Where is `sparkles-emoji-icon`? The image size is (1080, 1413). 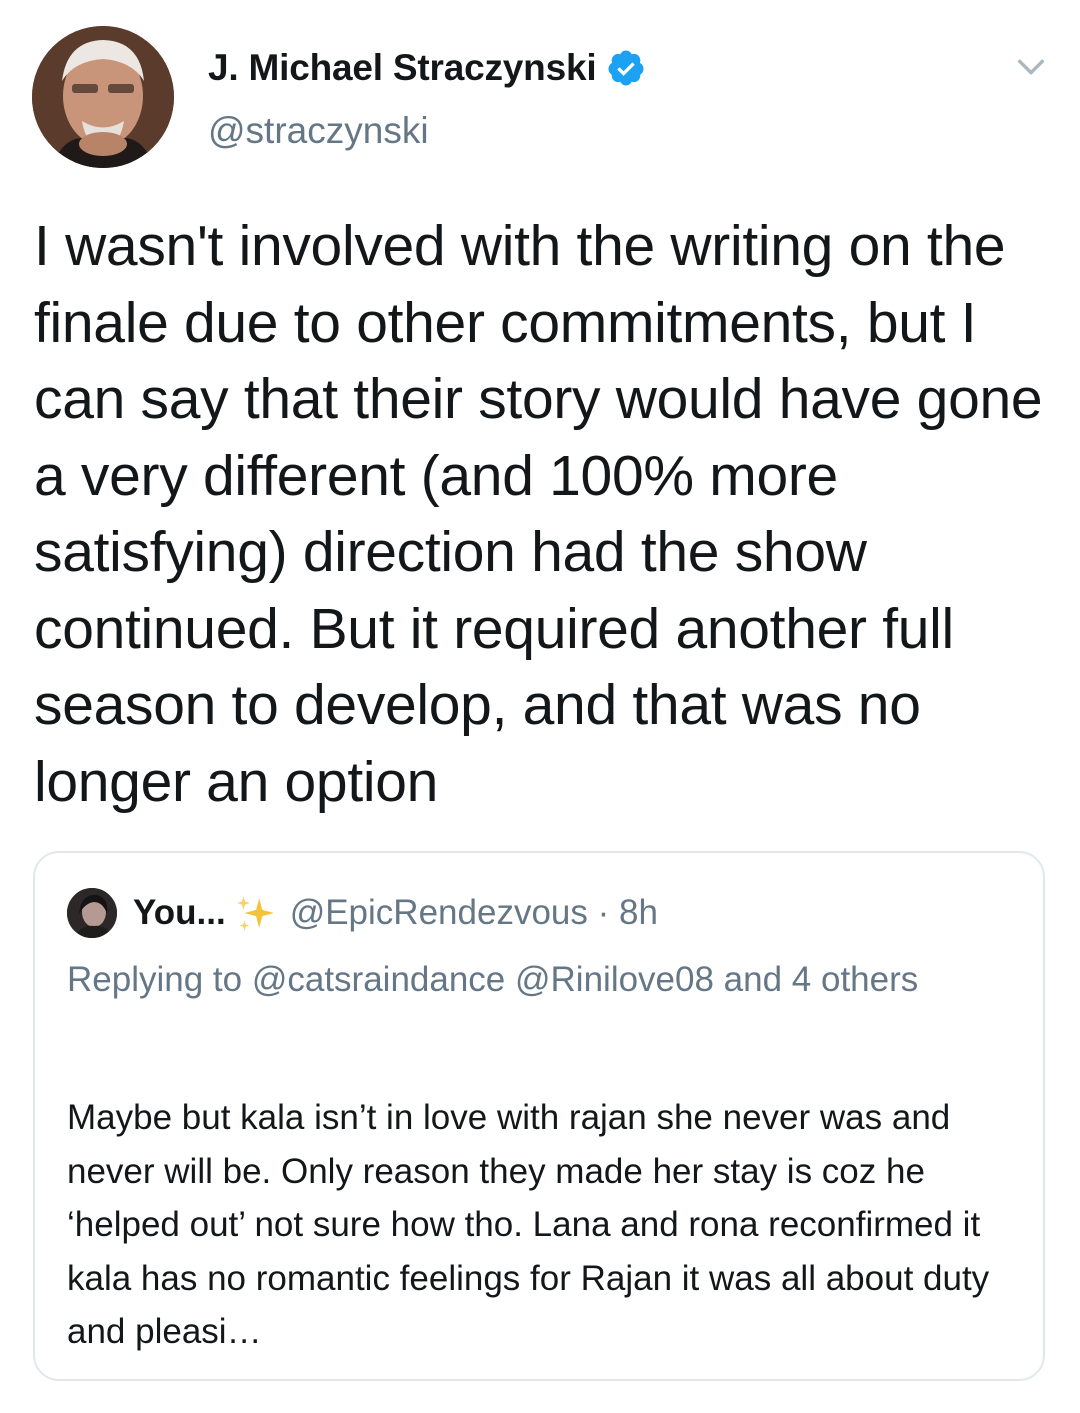 sparkles-emoji-icon is located at coordinates (255, 913).